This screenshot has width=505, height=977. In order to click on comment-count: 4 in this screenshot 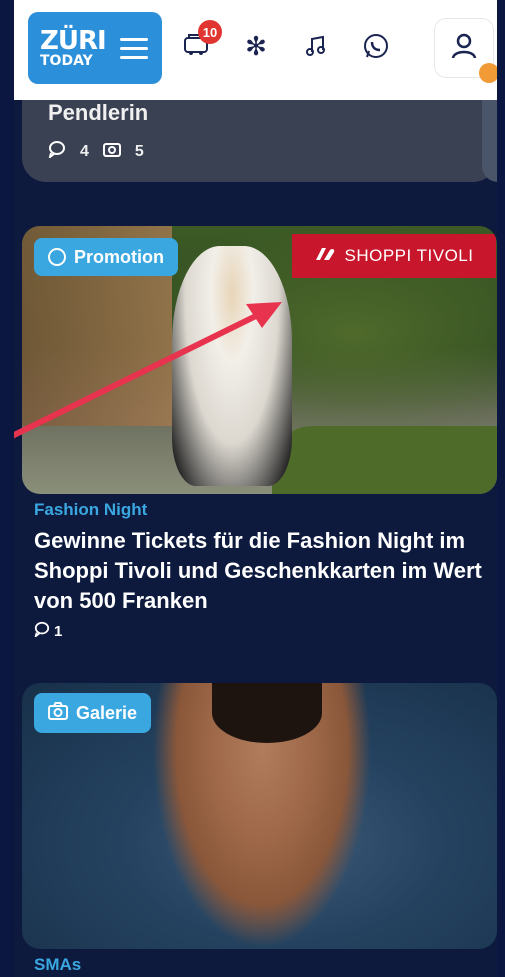, I will do `click(84, 151)`.